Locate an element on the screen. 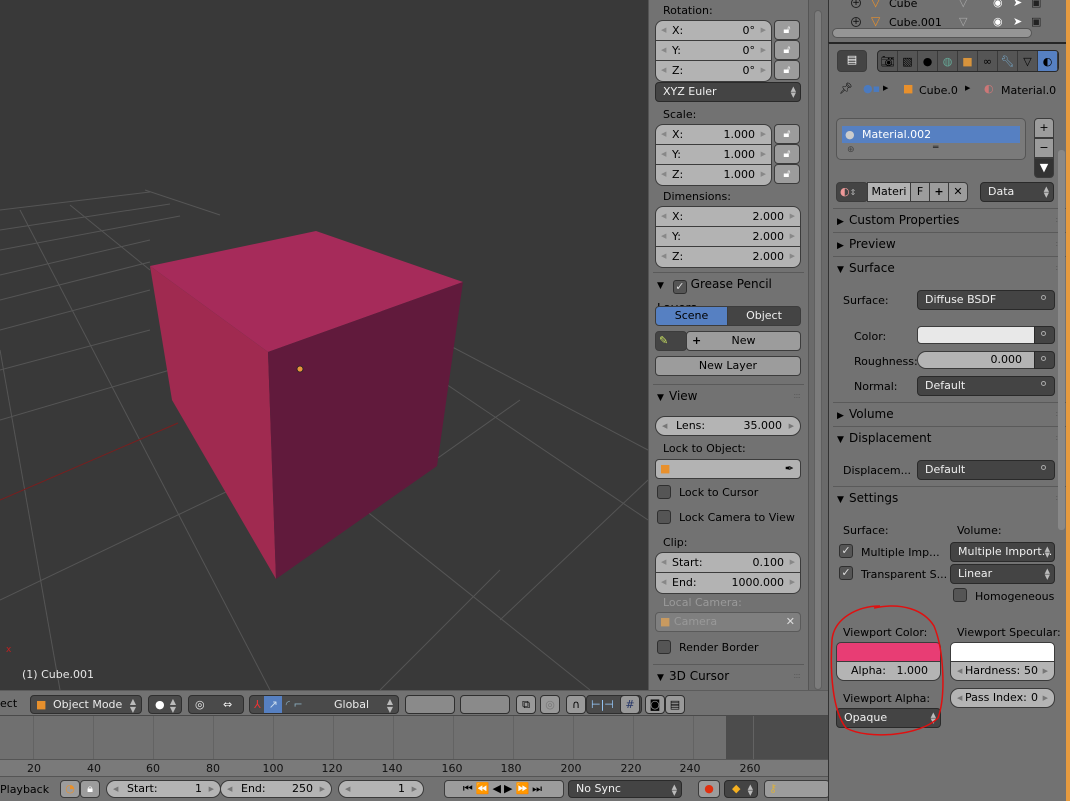  volume-panel-header: ▶Volume:::: is located at coordinates (949, 414).